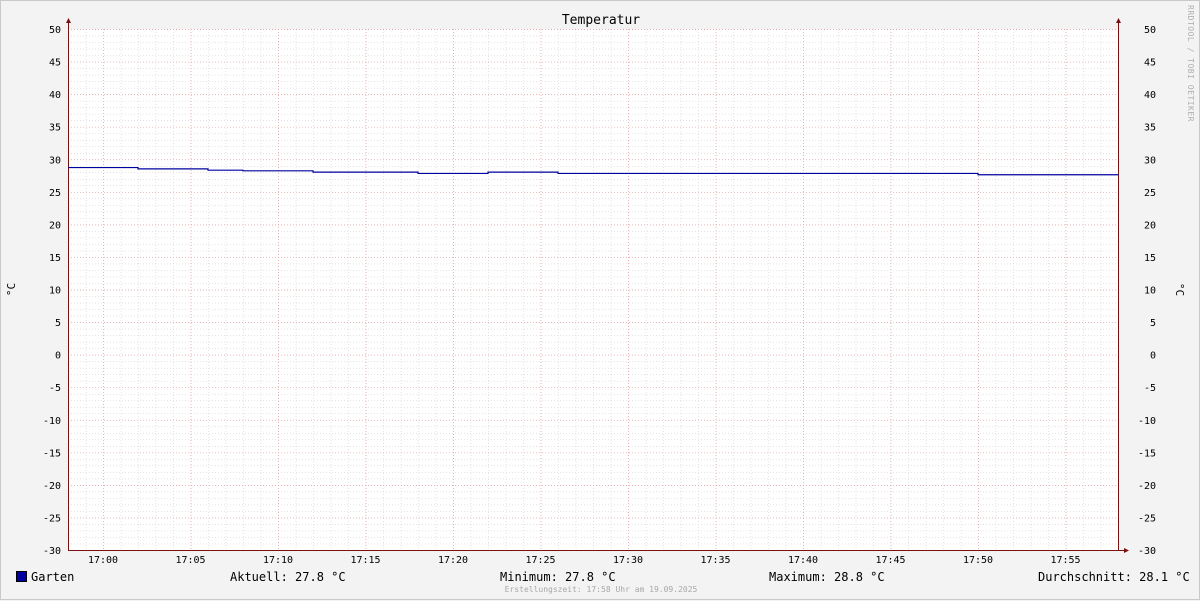 The image size is (1200, 601). I want to click on y2-tick-label: 25, so click(1150, 193).